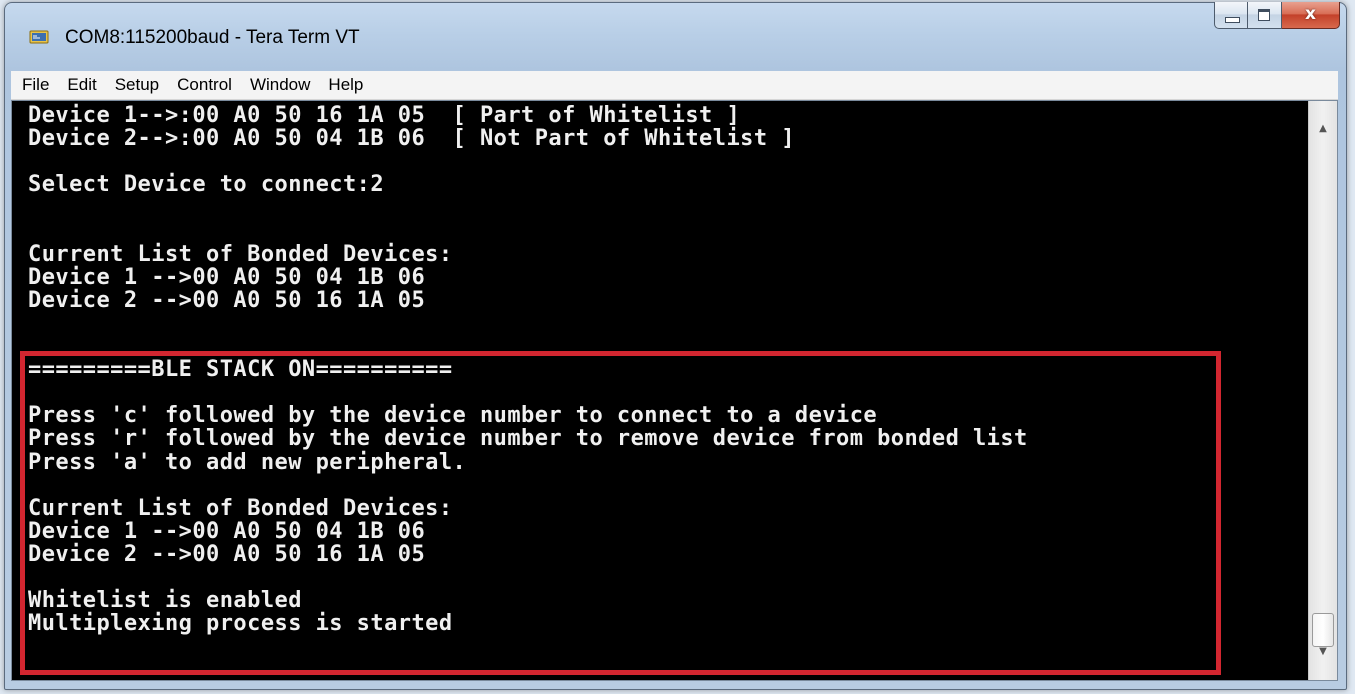 The width and height of the screenshot is (1355, 694). What do you see at coordinates (39, 37) in the screenshot?
I see `tera-term-icon` at bounding box center [39, 37].